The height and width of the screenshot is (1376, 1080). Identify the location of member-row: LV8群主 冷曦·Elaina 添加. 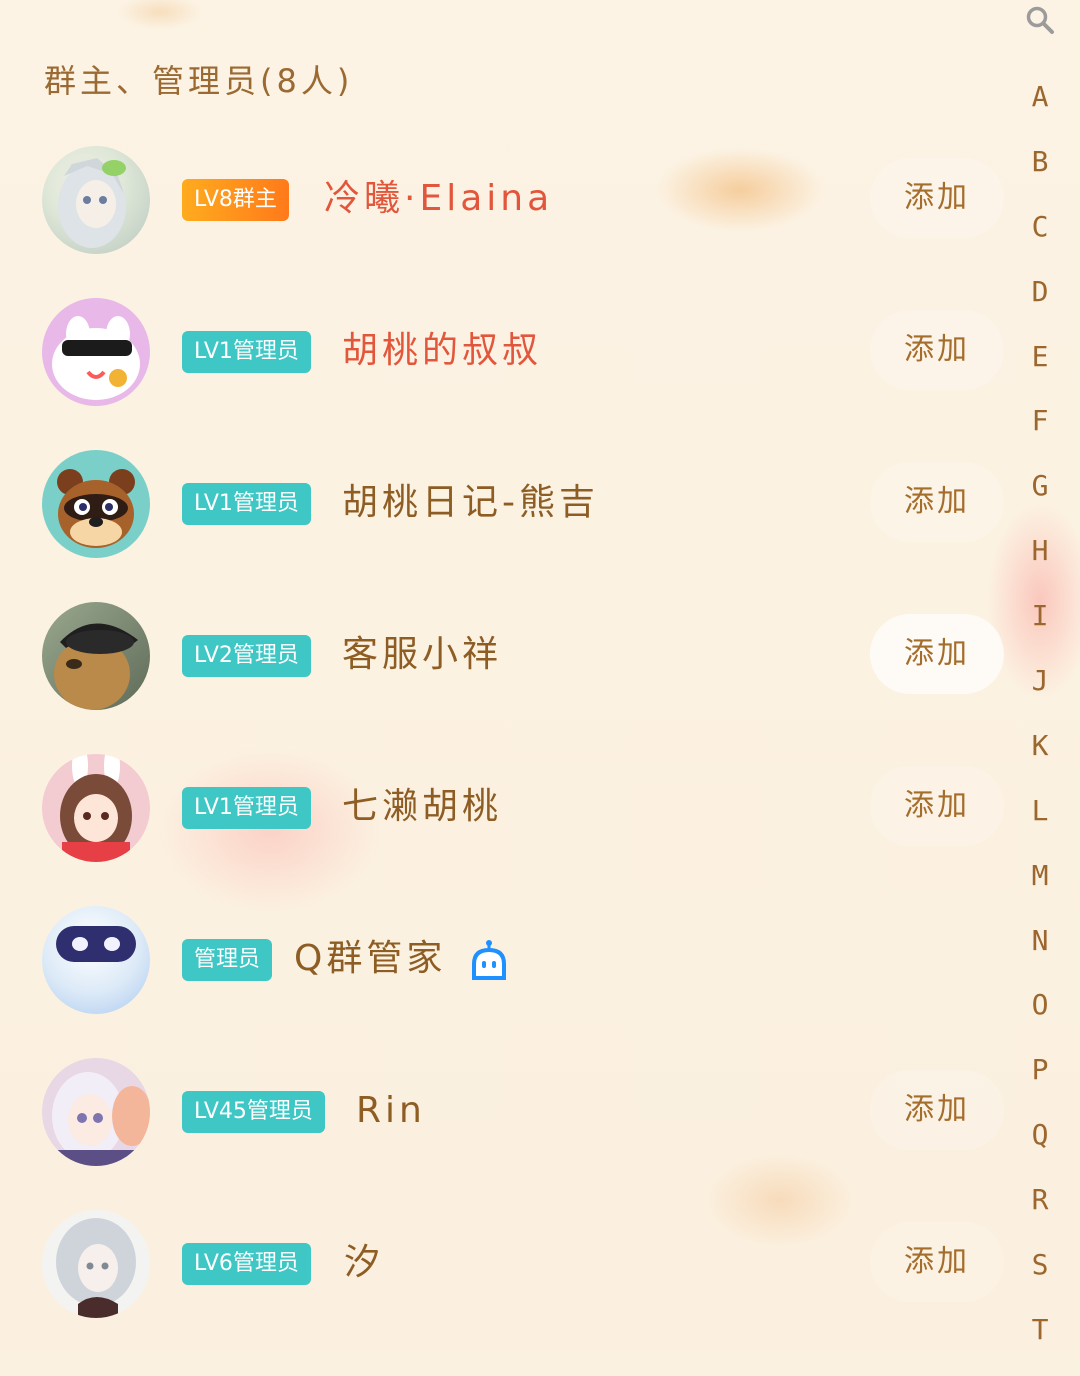
(505, 206).